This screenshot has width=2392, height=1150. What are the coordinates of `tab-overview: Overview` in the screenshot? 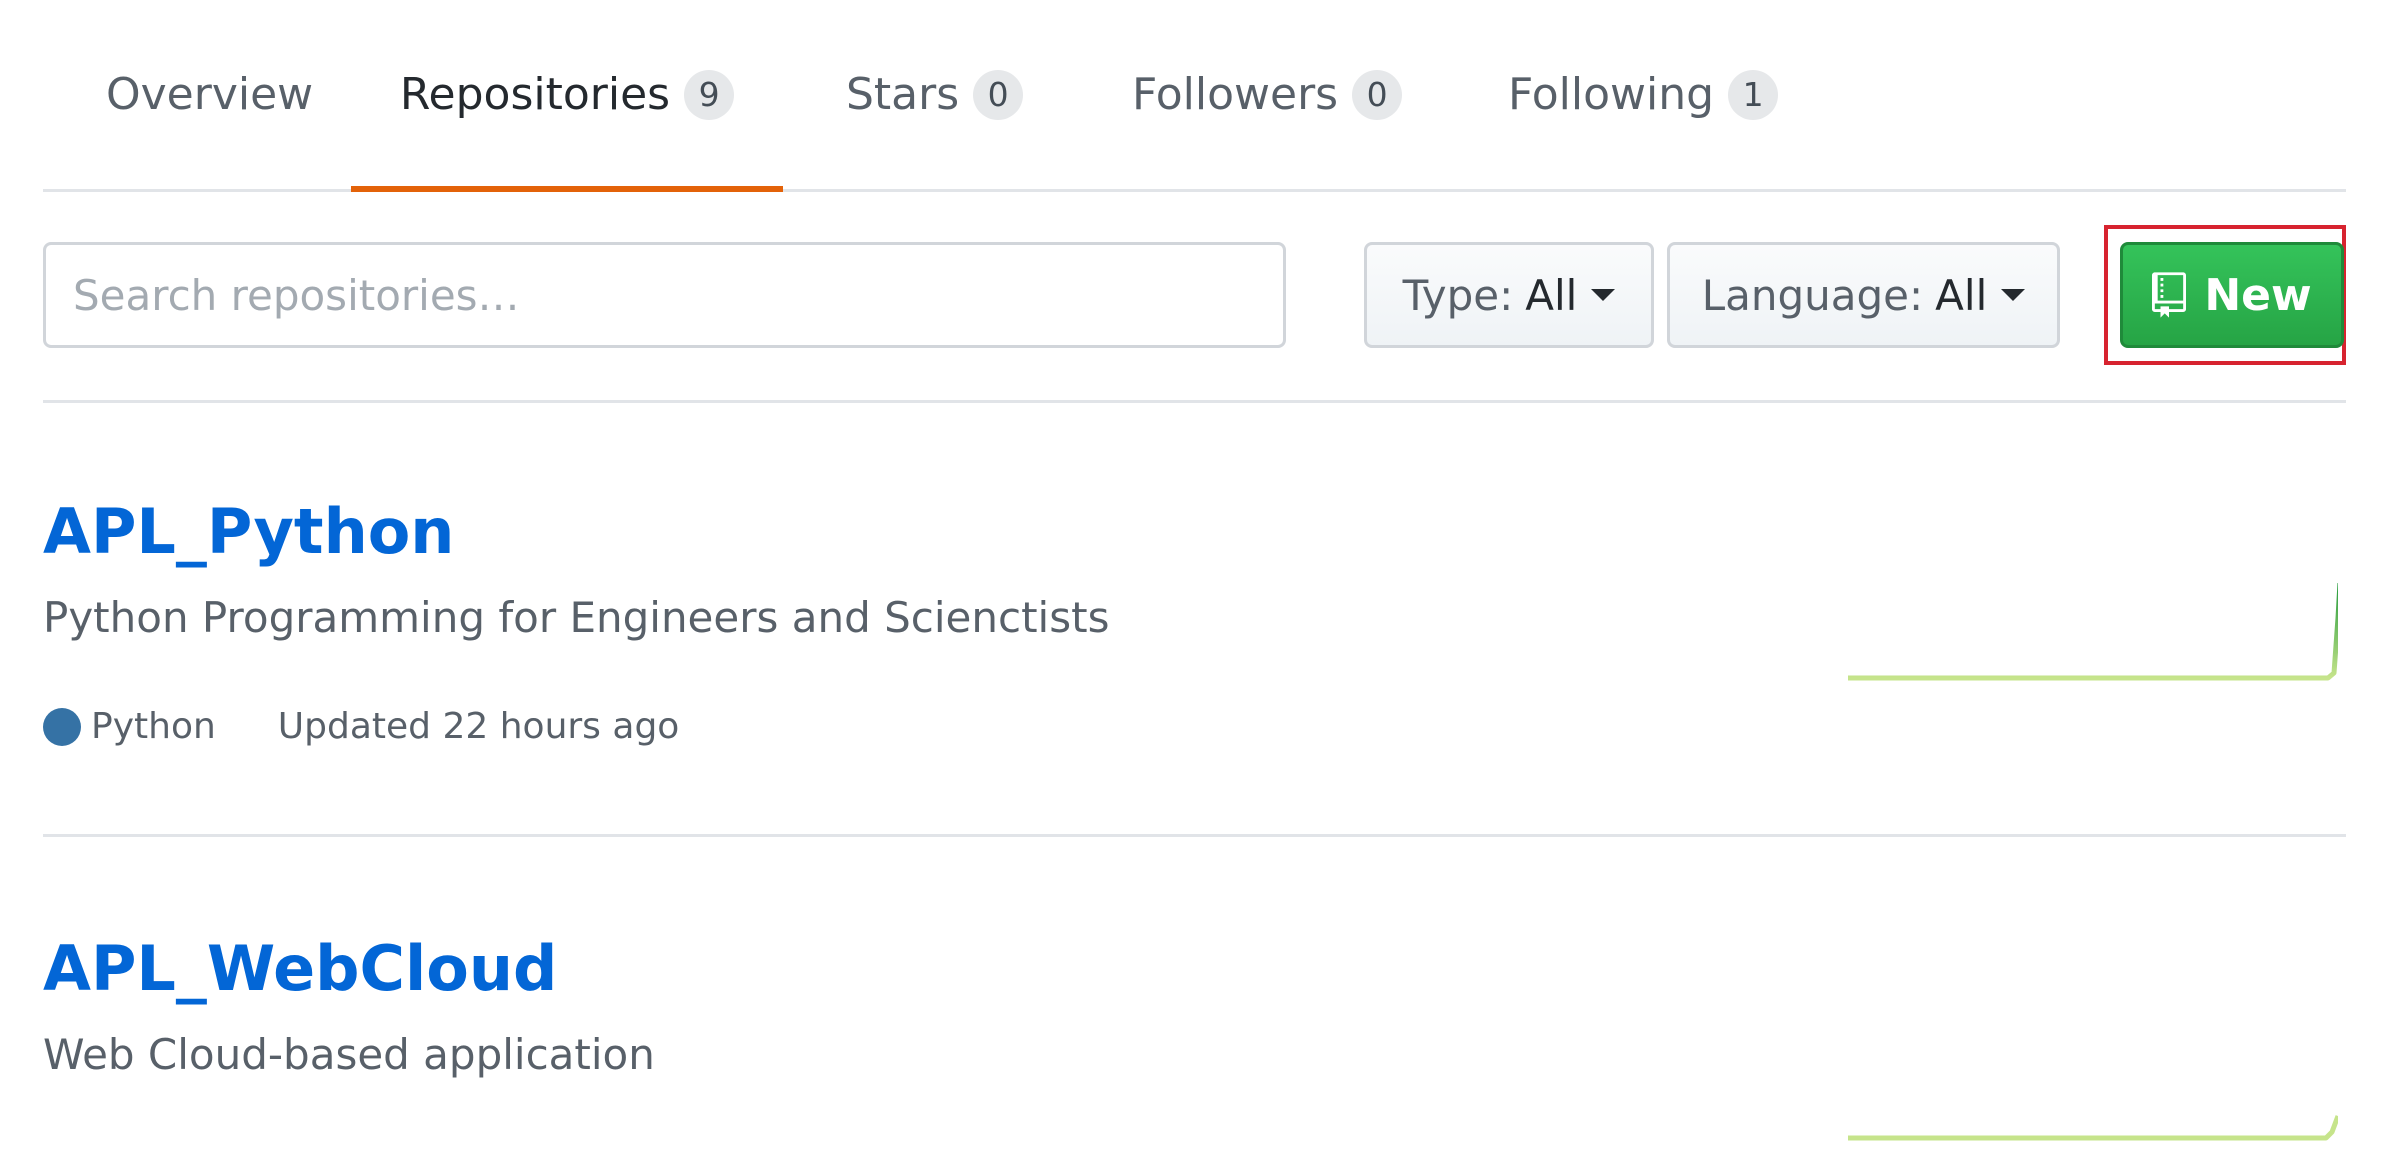 It's located at (209, 94).